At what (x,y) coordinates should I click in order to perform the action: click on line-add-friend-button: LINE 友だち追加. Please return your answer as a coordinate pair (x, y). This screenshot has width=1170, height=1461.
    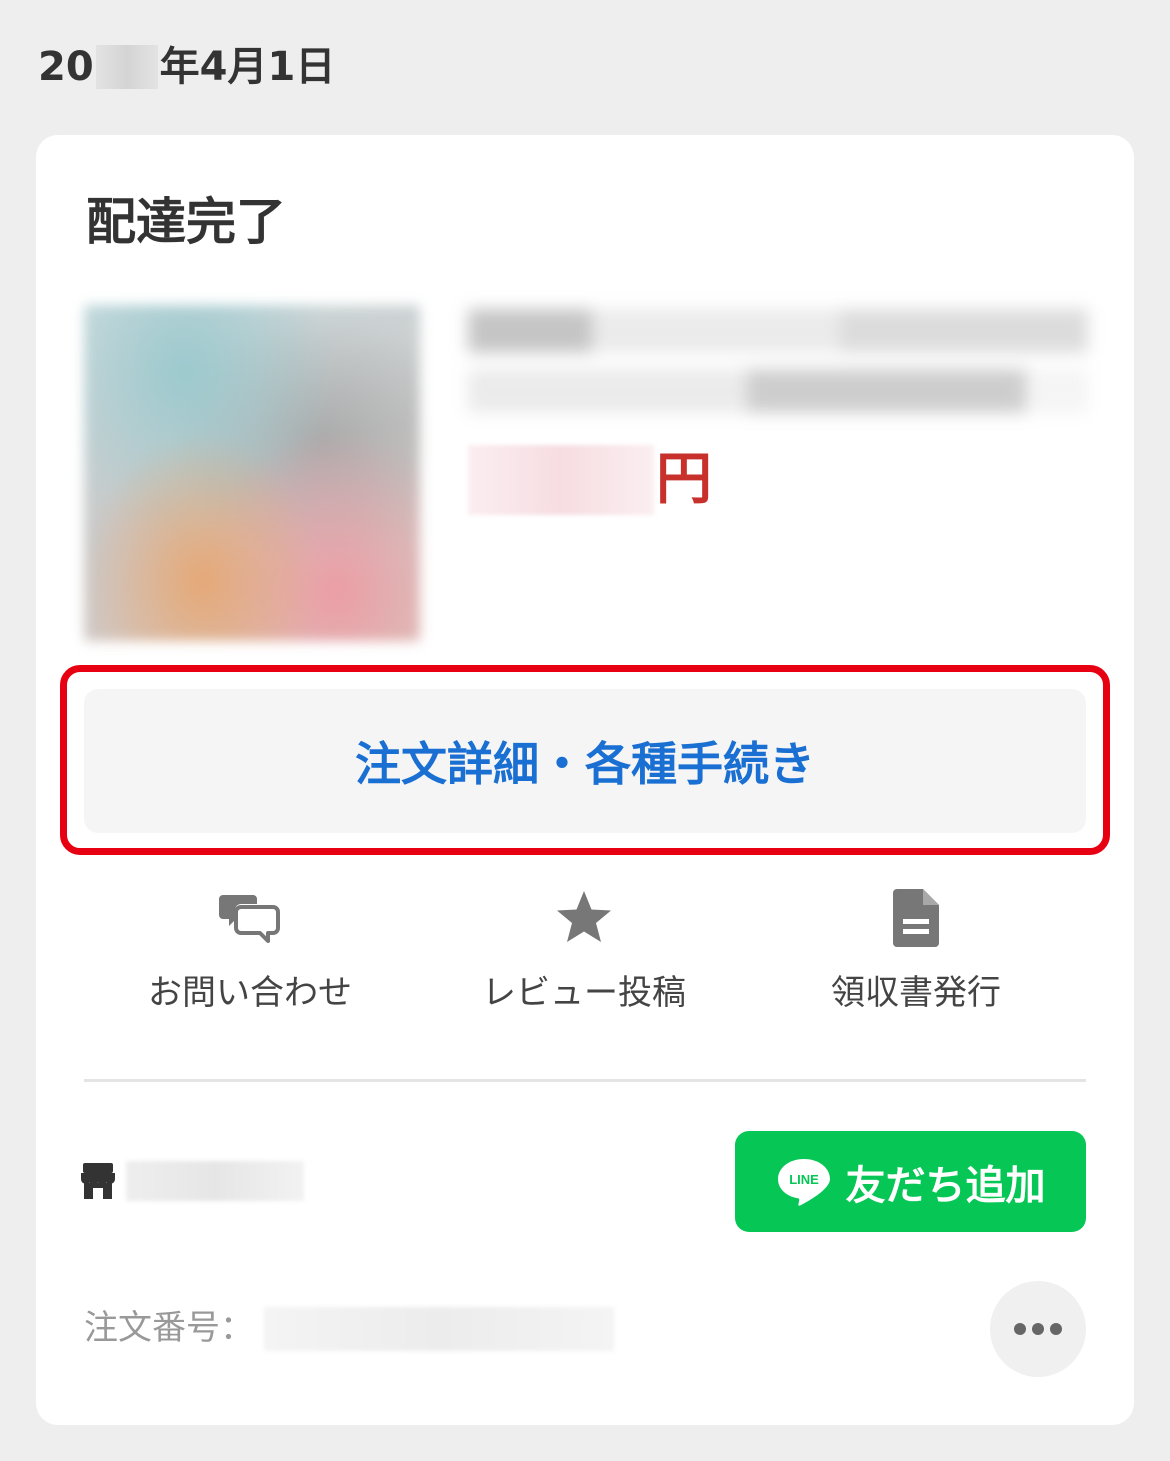
    Looking at the image, I should click on (910, 1181).